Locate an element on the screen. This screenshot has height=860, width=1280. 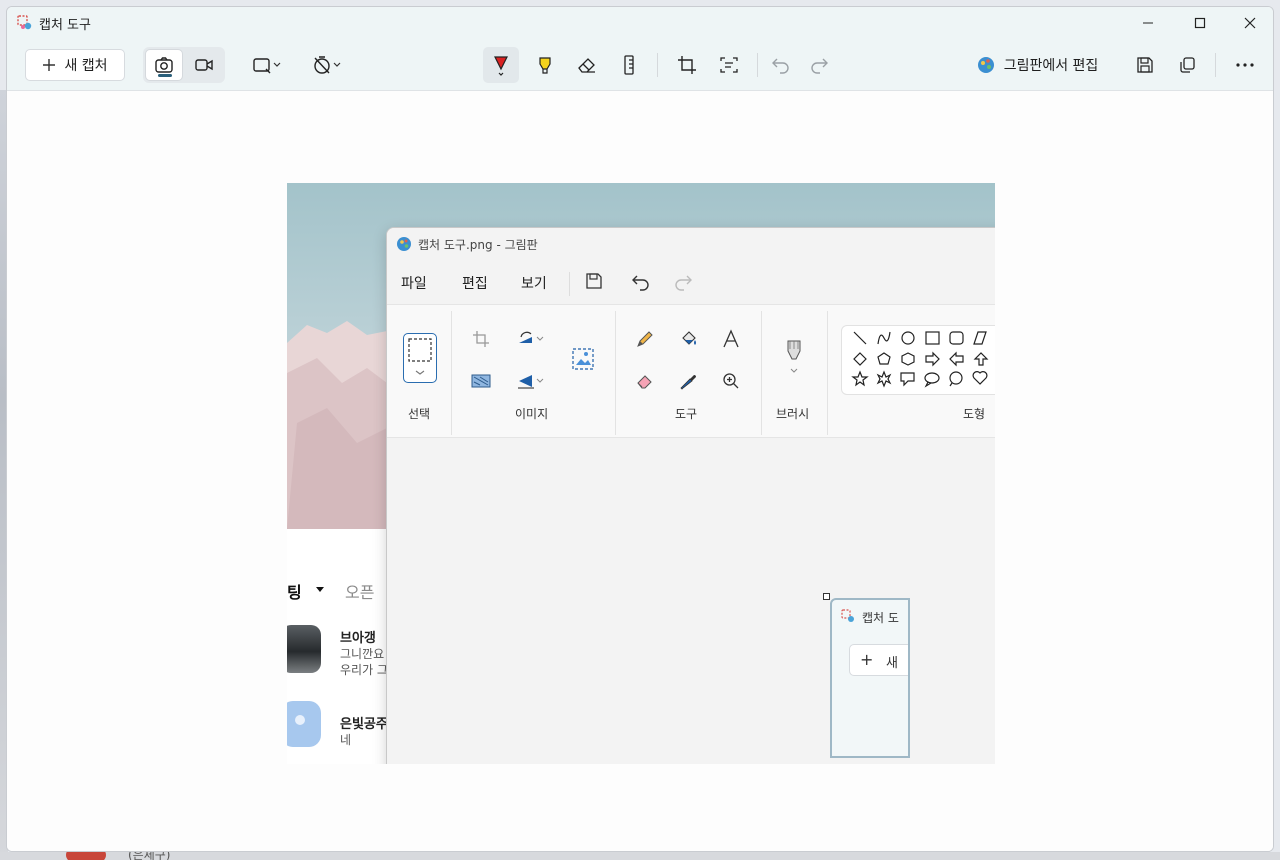
title-bar: 캡처 도구 is located at coordinates (640, 23).